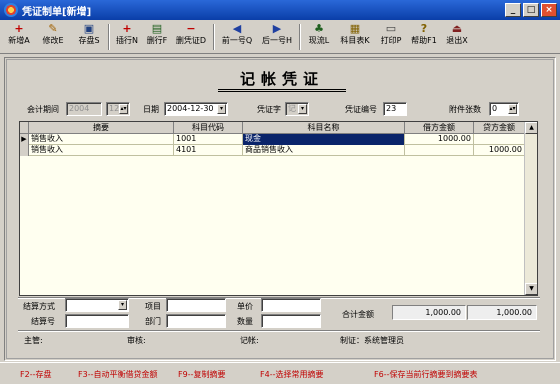 The image size is (560, 384). I want to click on project-field, so click(196, 305).